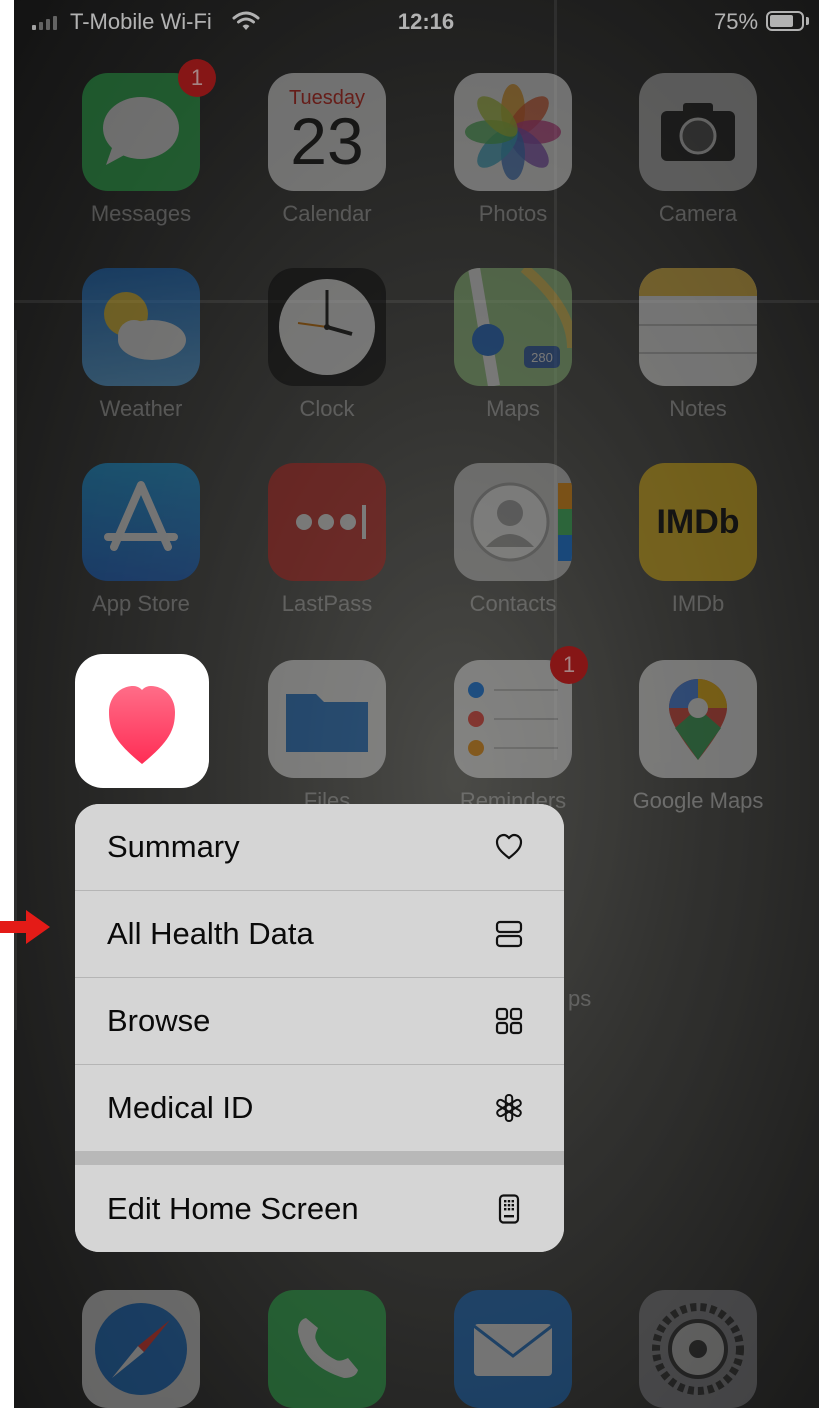  I want to click on menu-item-label: All Health Data, so click(210, 933).